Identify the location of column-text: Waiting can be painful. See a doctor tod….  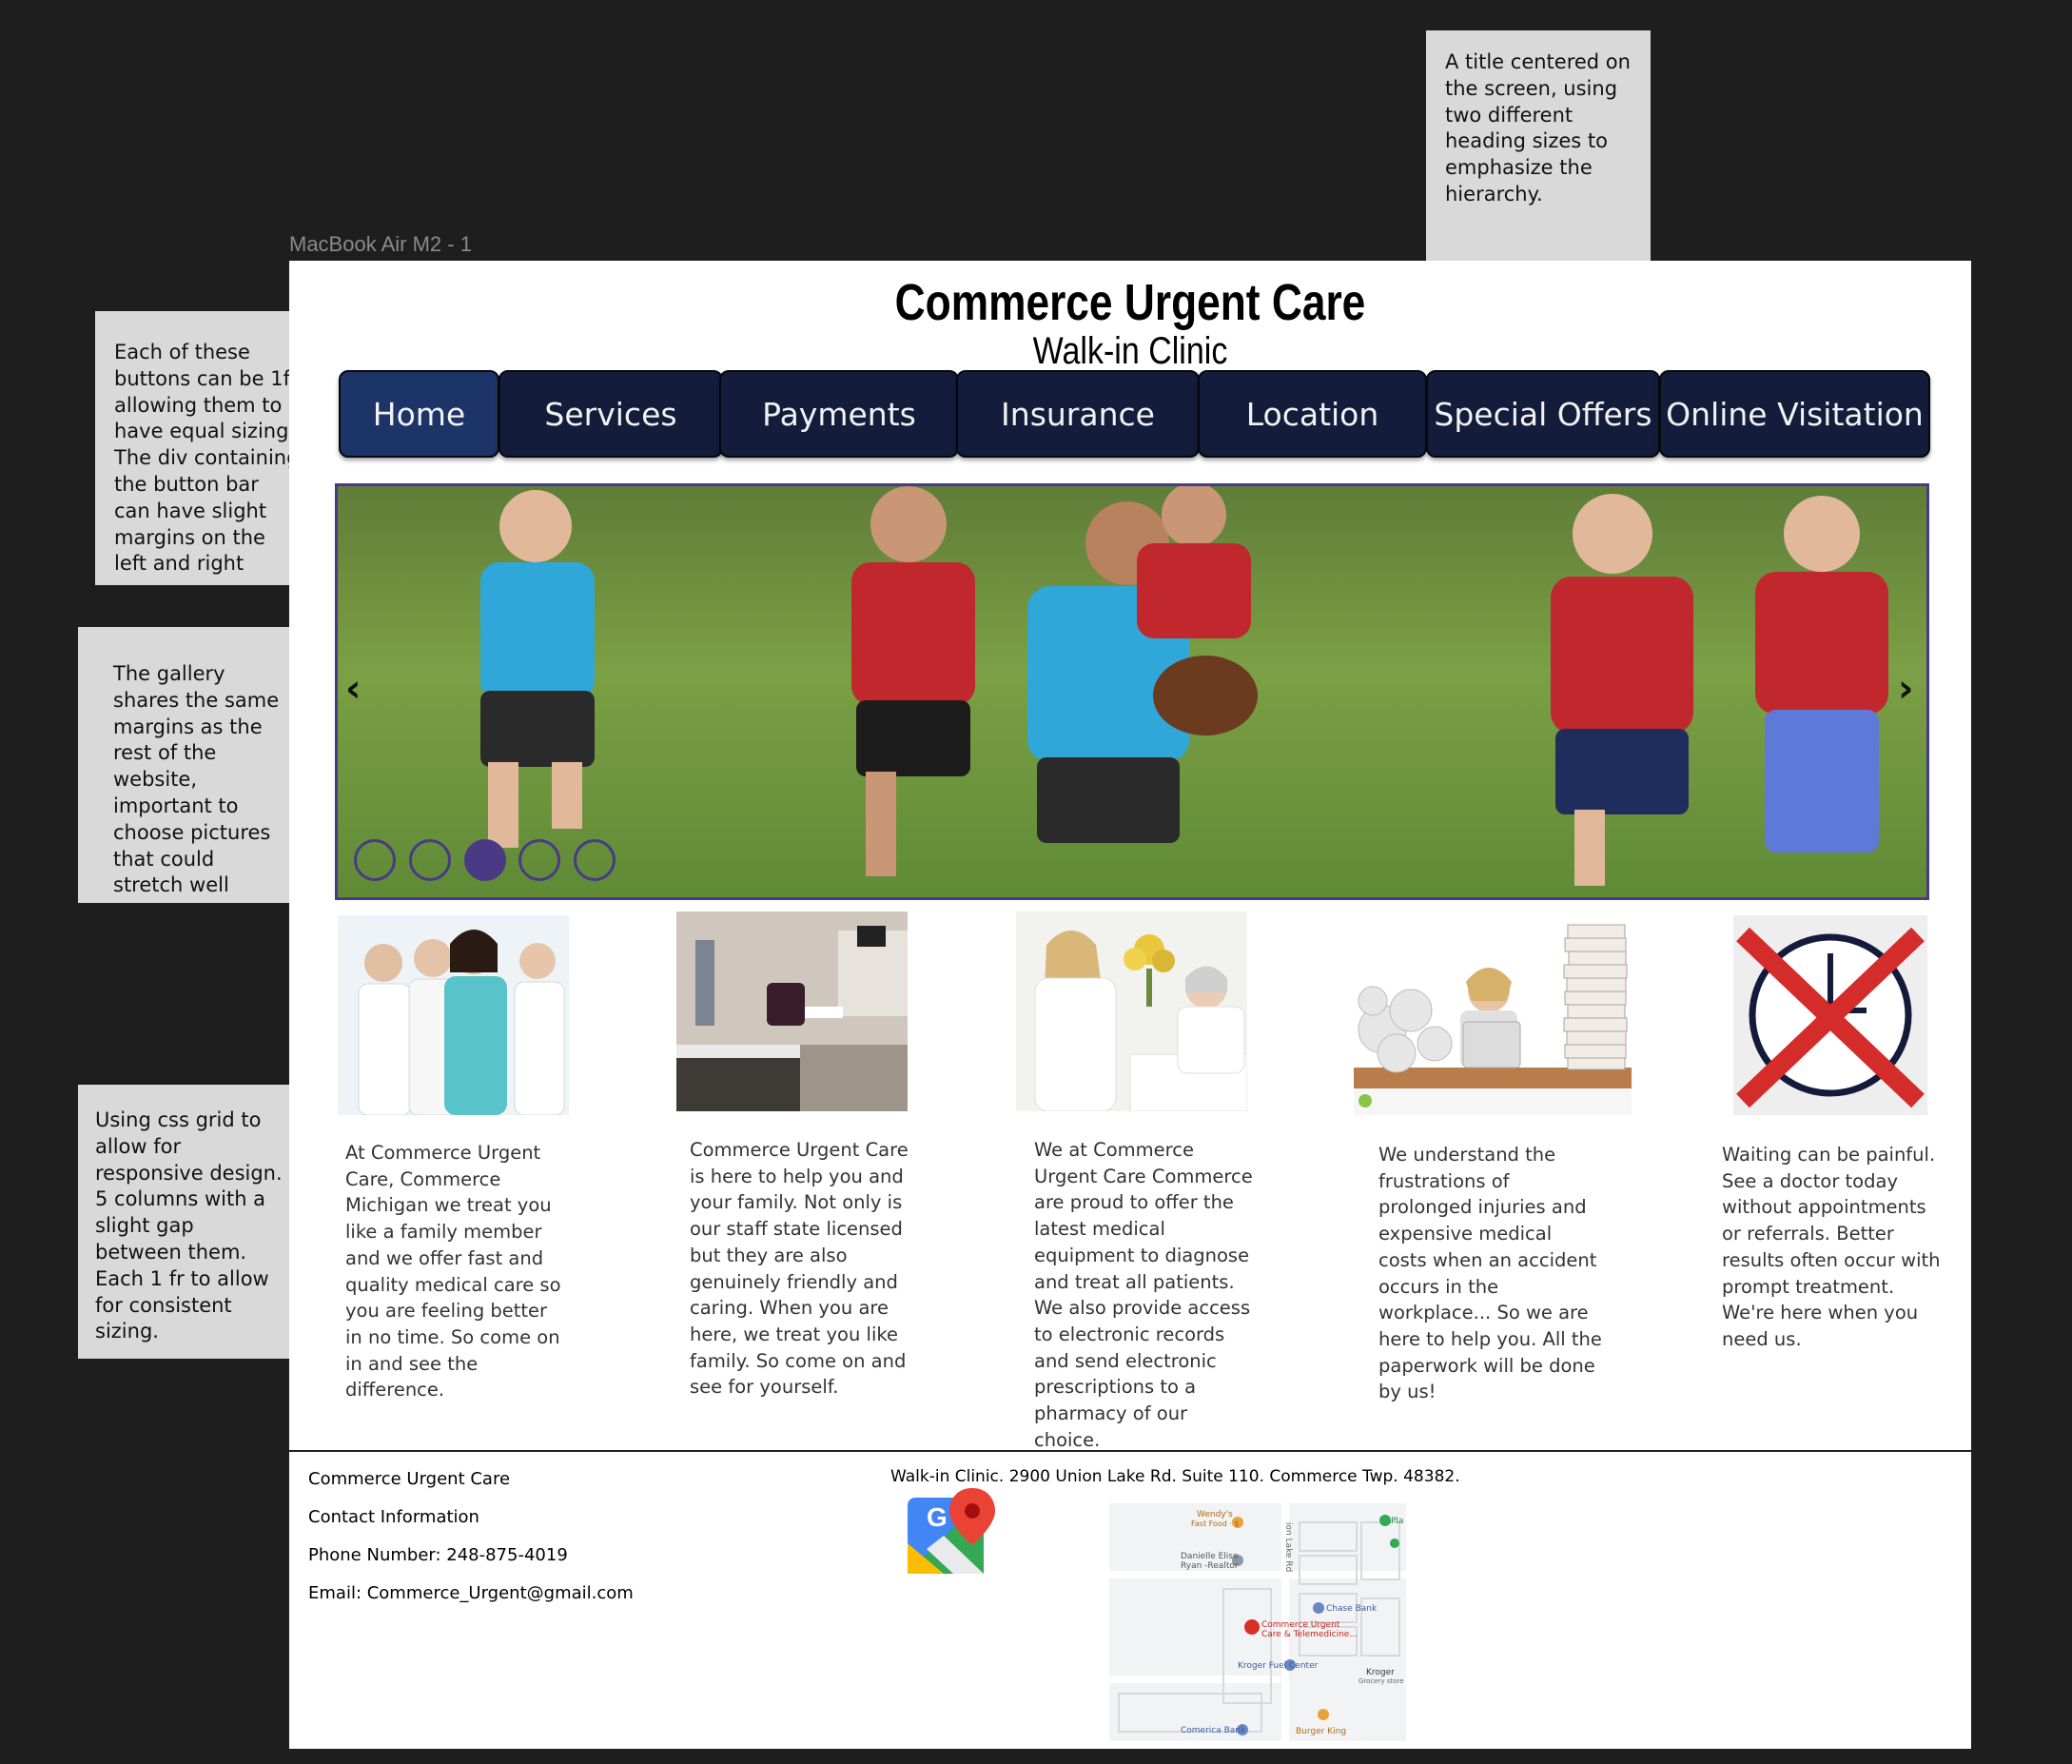
(1831, 1247).